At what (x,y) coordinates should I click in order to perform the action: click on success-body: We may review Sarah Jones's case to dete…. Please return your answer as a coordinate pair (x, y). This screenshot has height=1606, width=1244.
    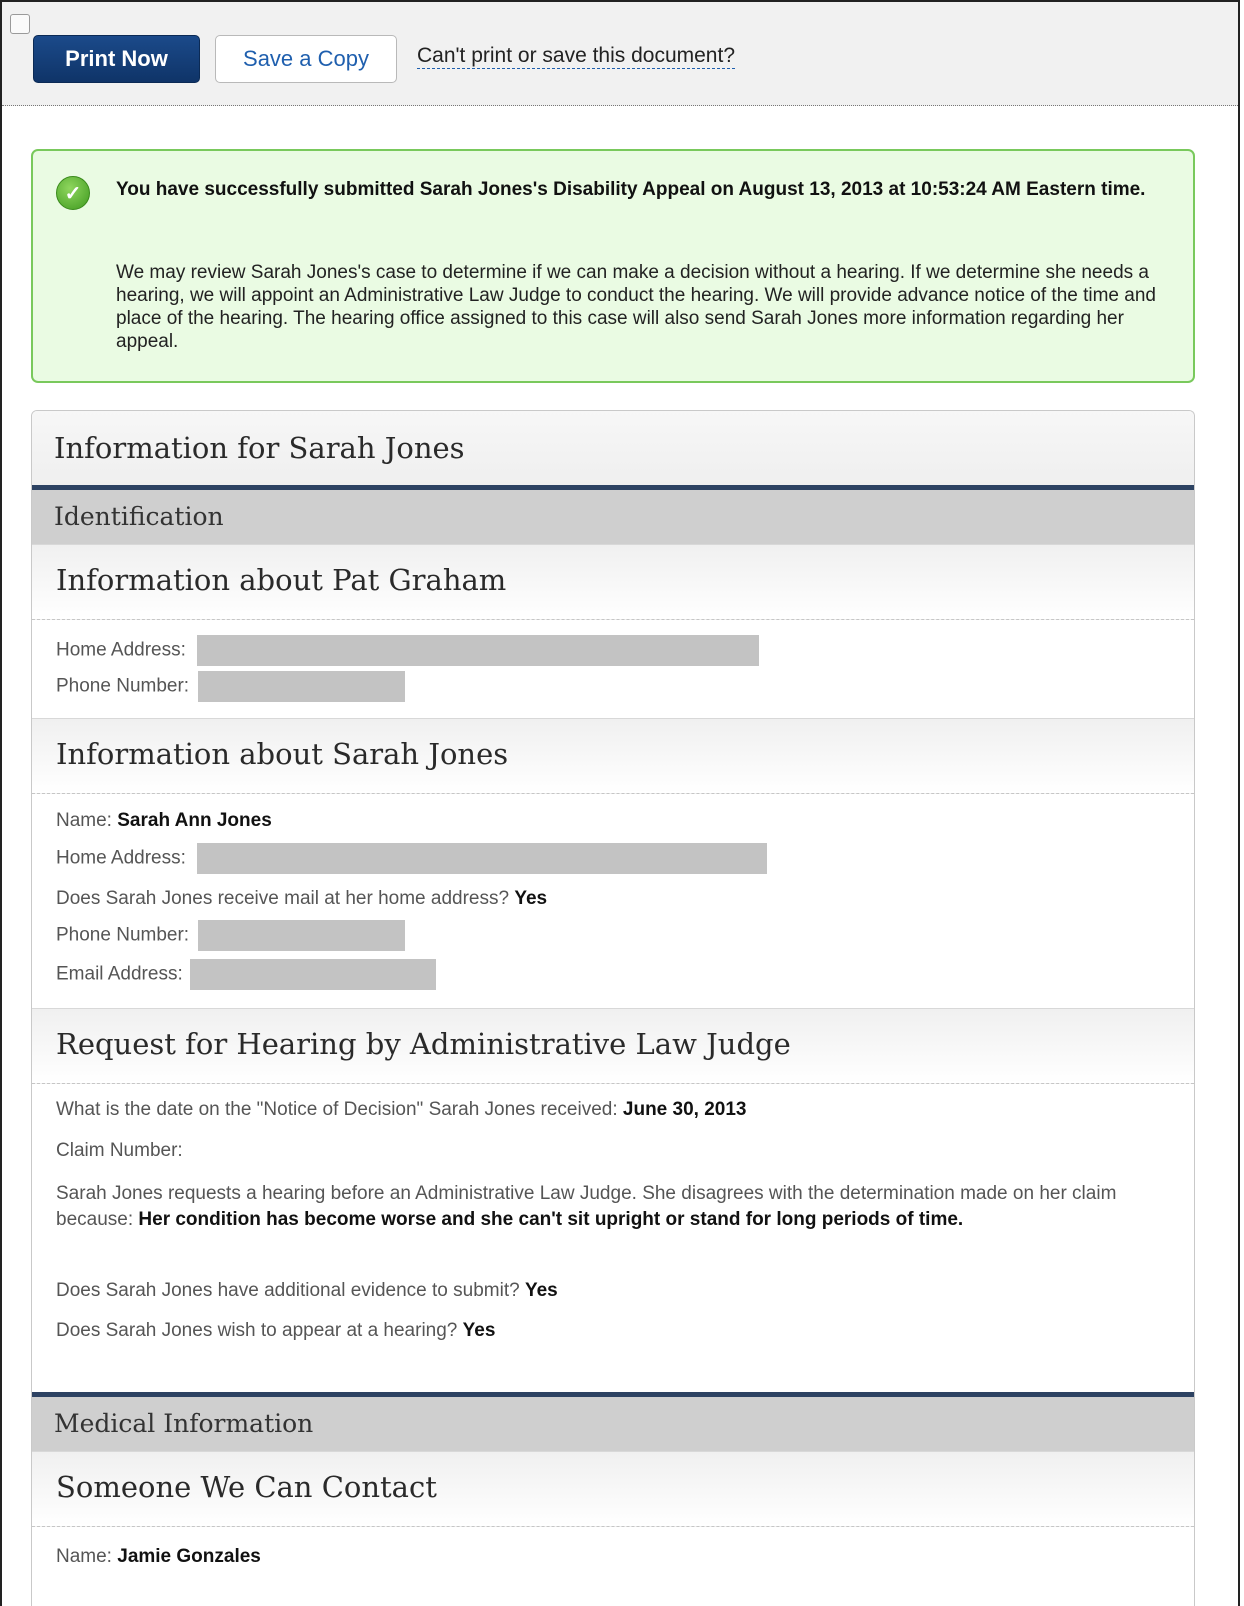
    Looking at the image, I should click on (636, 307).